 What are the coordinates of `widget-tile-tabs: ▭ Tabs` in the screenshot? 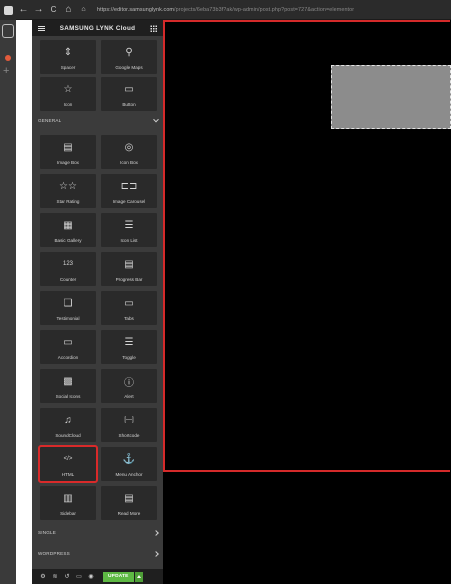 It's located at (129, 308).